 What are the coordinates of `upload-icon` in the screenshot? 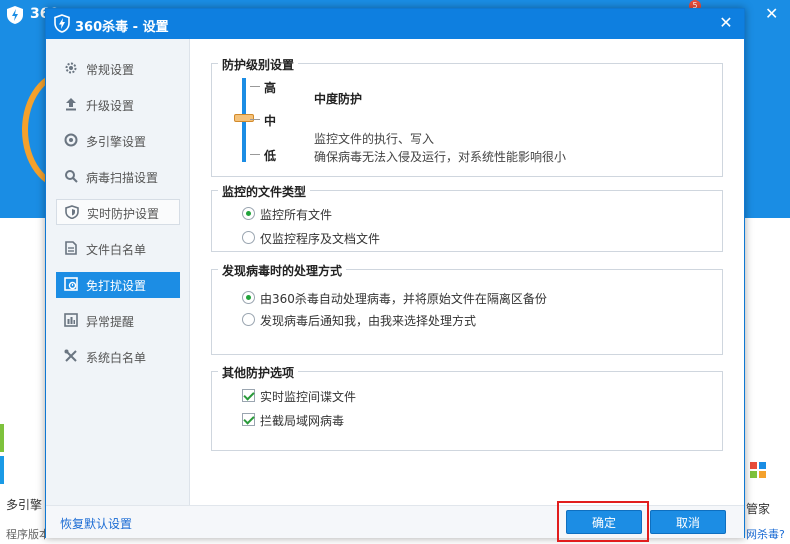 It's located at (71, 104).